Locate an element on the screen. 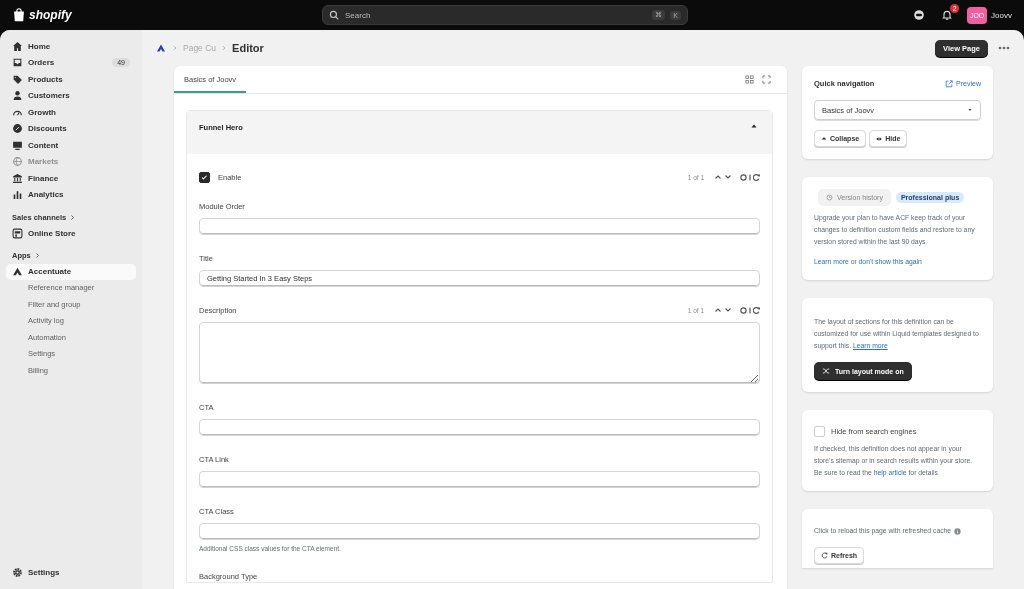  nav-item: Customers is located at coordinates (71, 95).